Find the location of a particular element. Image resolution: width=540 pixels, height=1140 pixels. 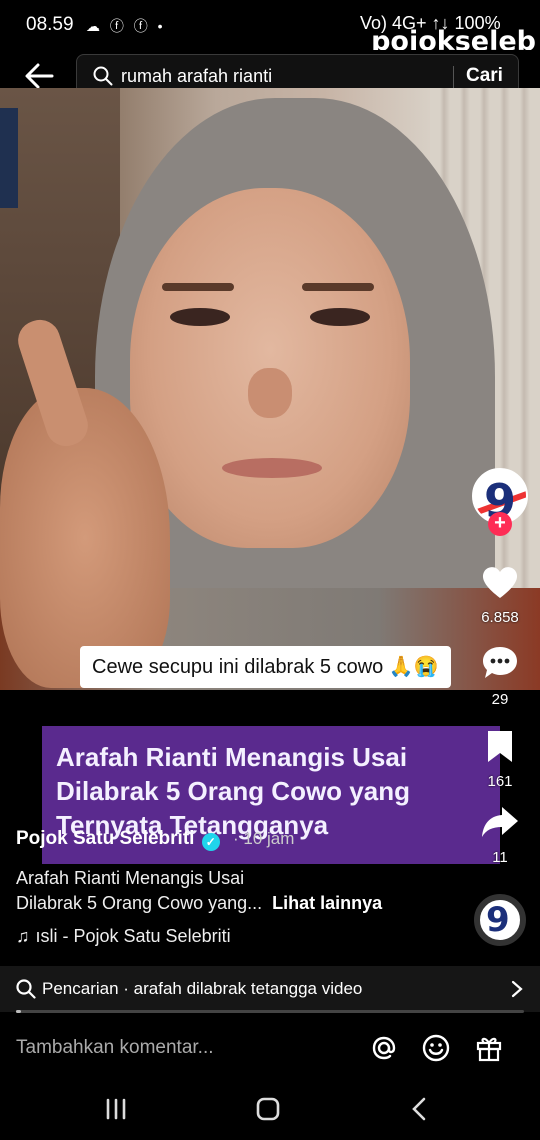

recent-apps-icon is located at coordinates (116, 1109).